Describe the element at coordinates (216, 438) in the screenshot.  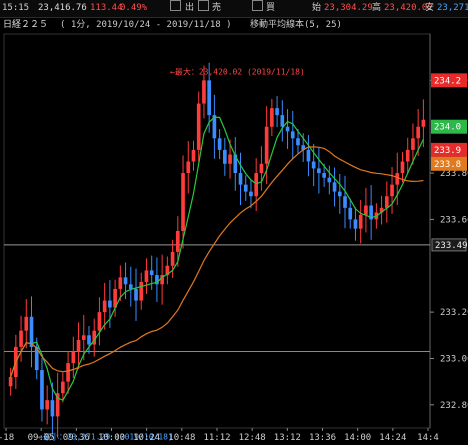
I see `x-tick-label: 11:12` at that location.